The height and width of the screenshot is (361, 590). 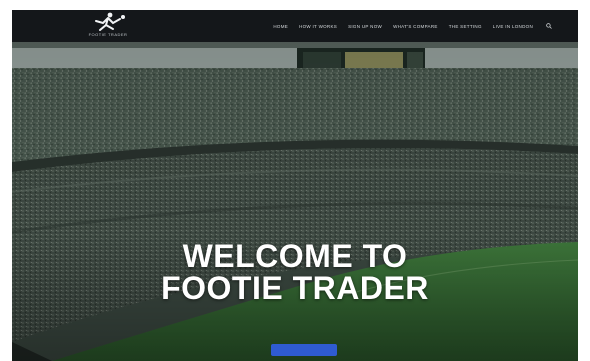 I want to click on nav-item-setting: THE SETTING, so click(x=465, y=26).